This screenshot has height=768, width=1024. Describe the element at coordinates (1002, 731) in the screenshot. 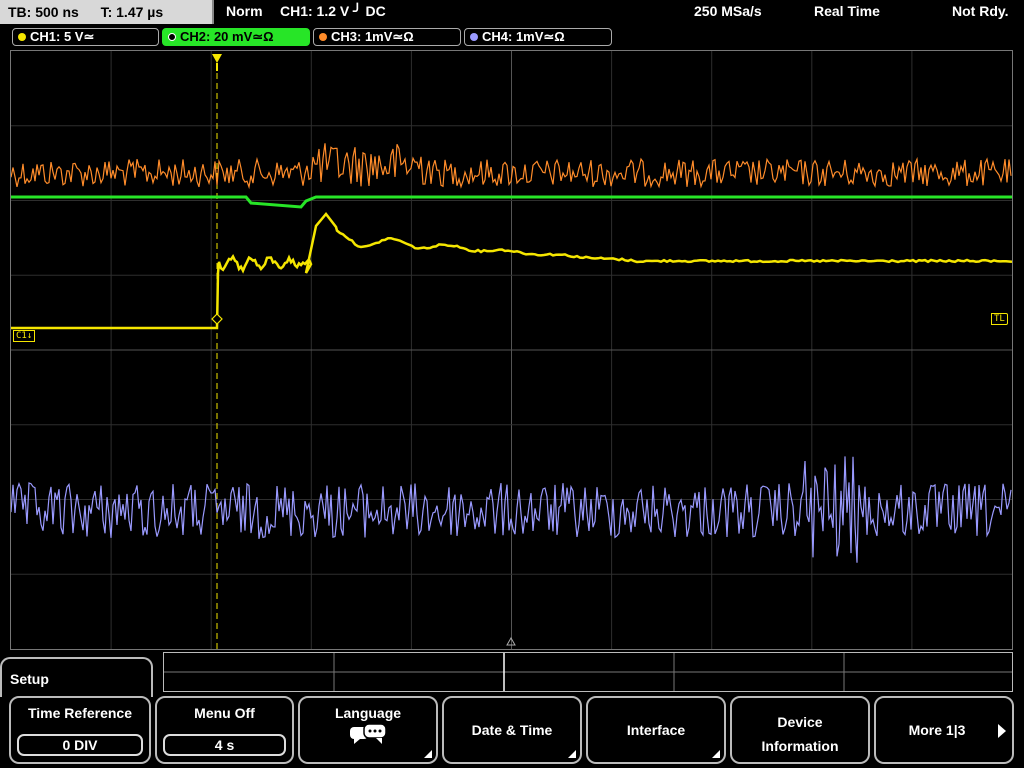

I see `right-arrow-icon` at that location.